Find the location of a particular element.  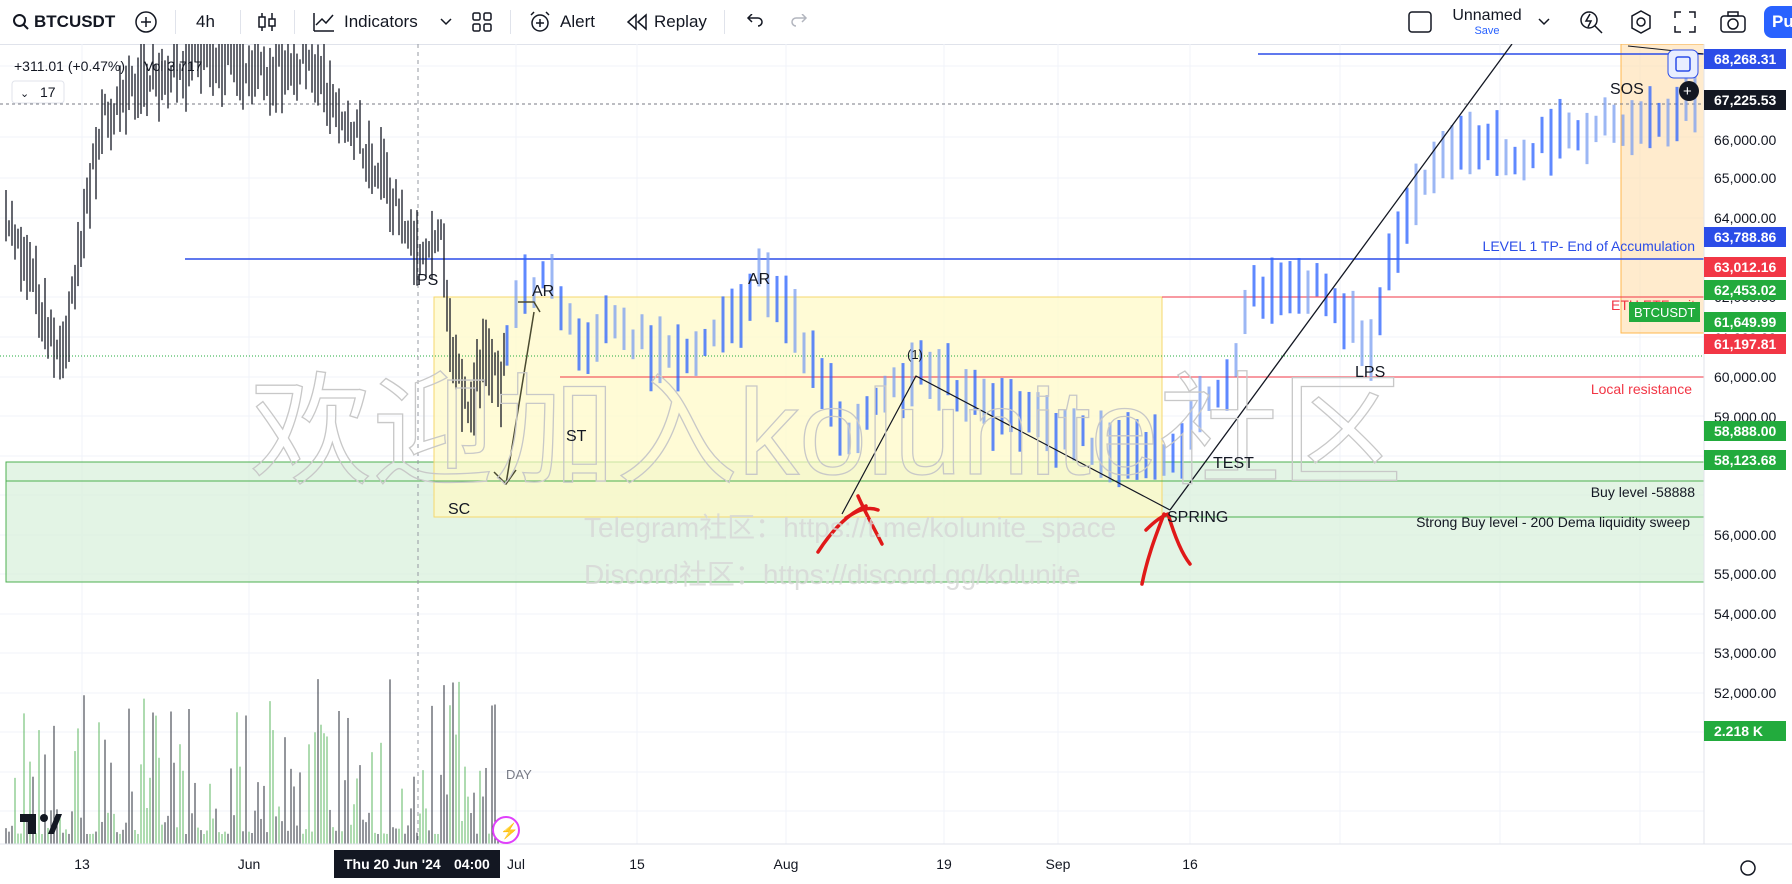

time-label-15: 15 is located at coordinates (637, 864).